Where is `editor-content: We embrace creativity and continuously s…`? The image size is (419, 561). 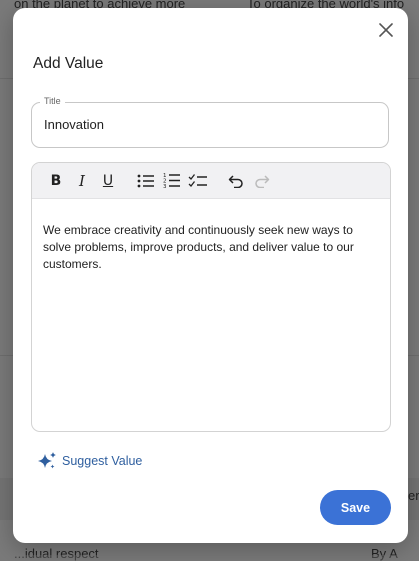
editor-content: We embrace creativity and continuously s… is located at coordinates (211, 236).